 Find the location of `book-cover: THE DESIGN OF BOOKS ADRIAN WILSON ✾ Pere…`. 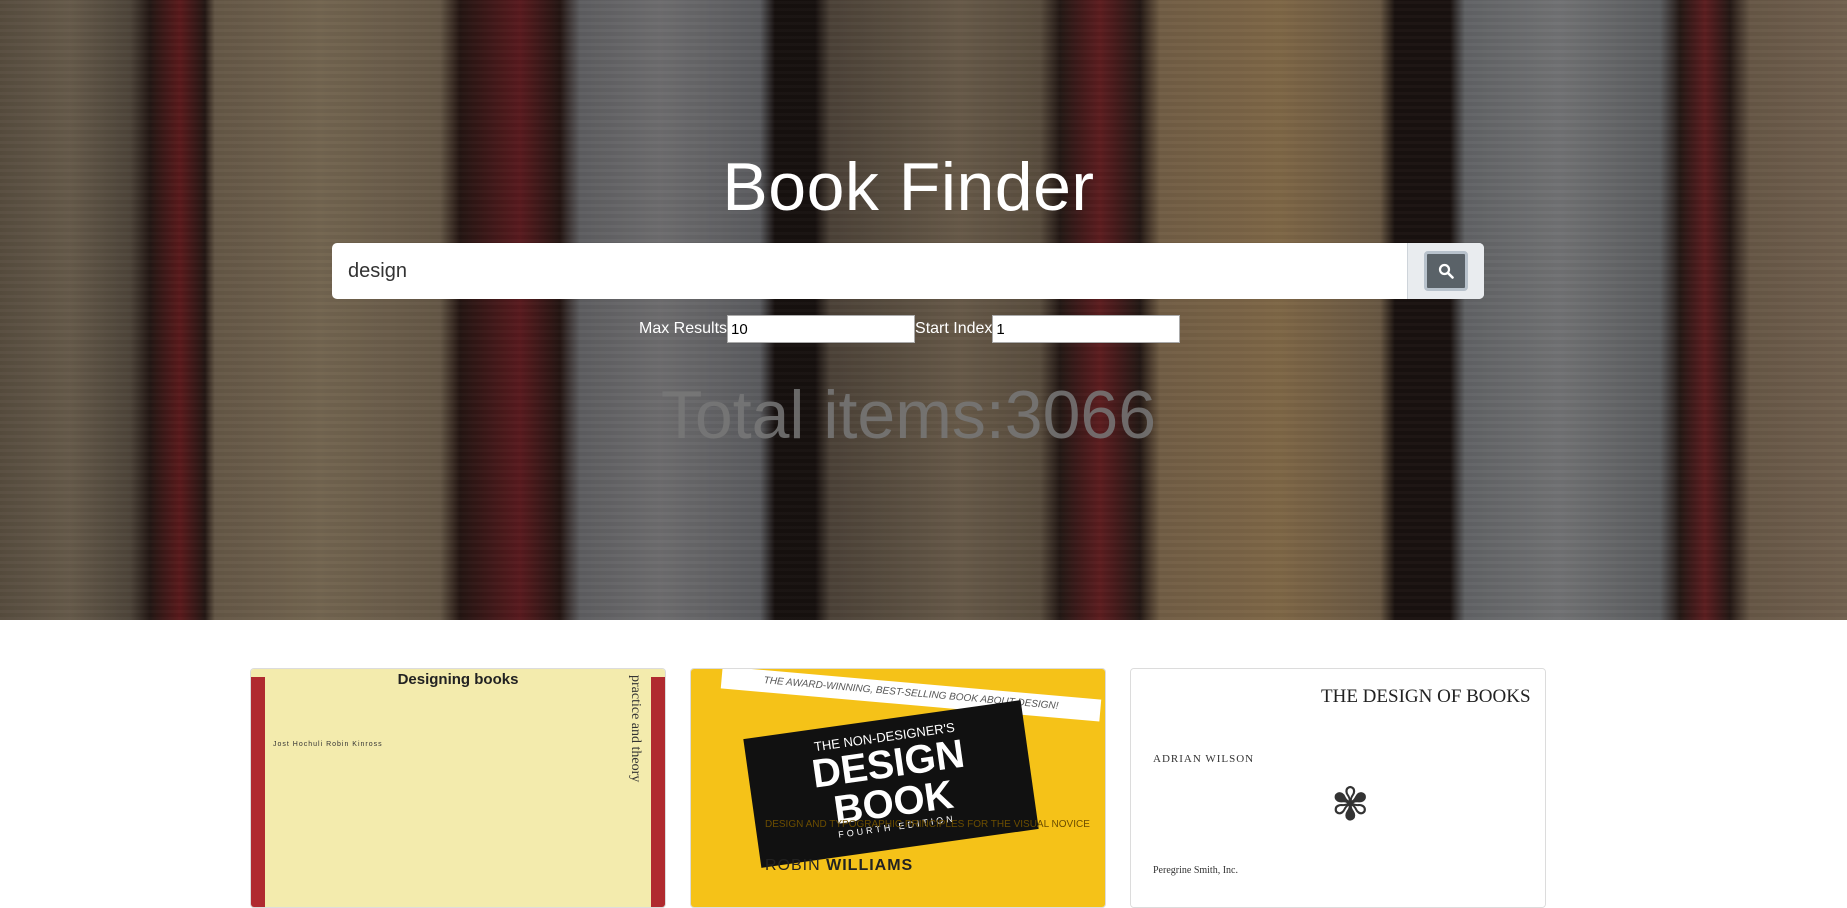

book-cover: THE DESIGN OF BOOKS ADRIAN WILSON ✾ Pere… is located at coordinates (1338, 788).